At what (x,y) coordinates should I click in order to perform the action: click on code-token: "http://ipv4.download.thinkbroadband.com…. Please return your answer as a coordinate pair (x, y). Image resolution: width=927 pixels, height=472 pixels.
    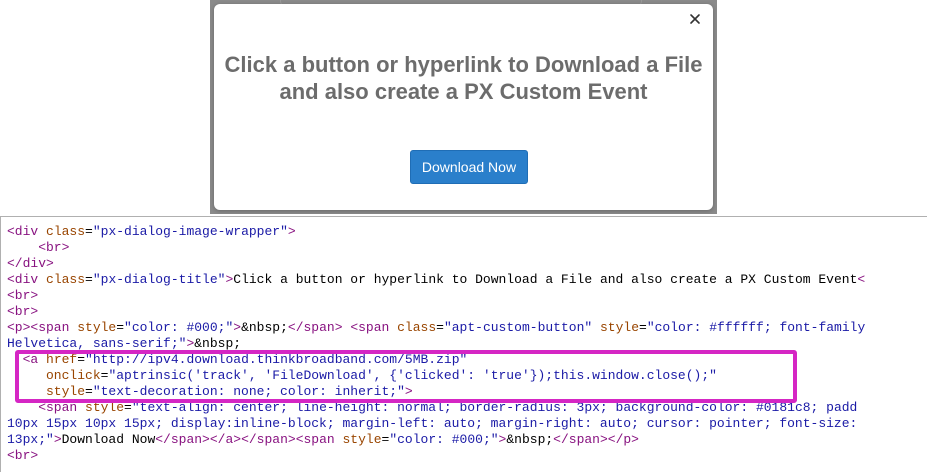
    Looking at the image, I should click on (276, 359).